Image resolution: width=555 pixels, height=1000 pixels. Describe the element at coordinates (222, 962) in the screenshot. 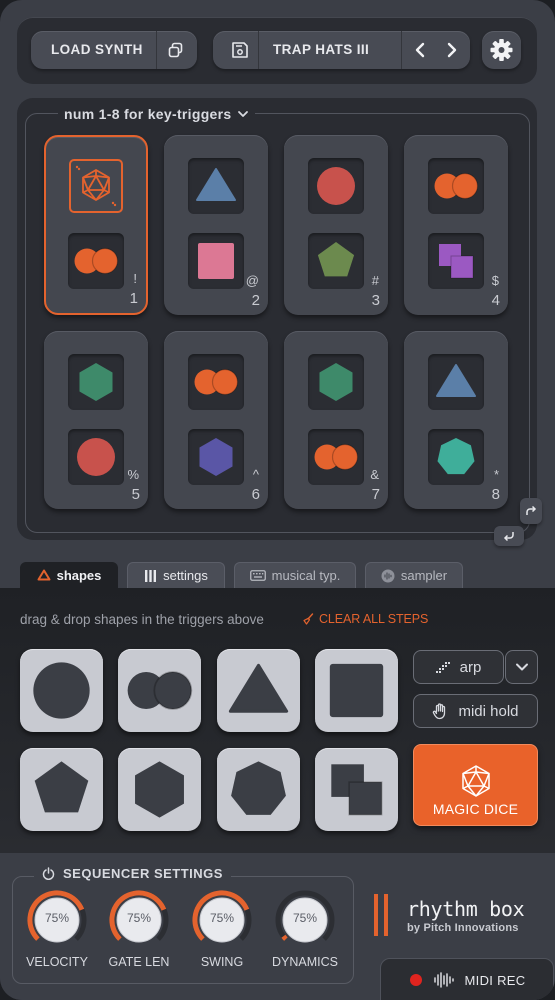

I see `knob-label: SWING` at that location.